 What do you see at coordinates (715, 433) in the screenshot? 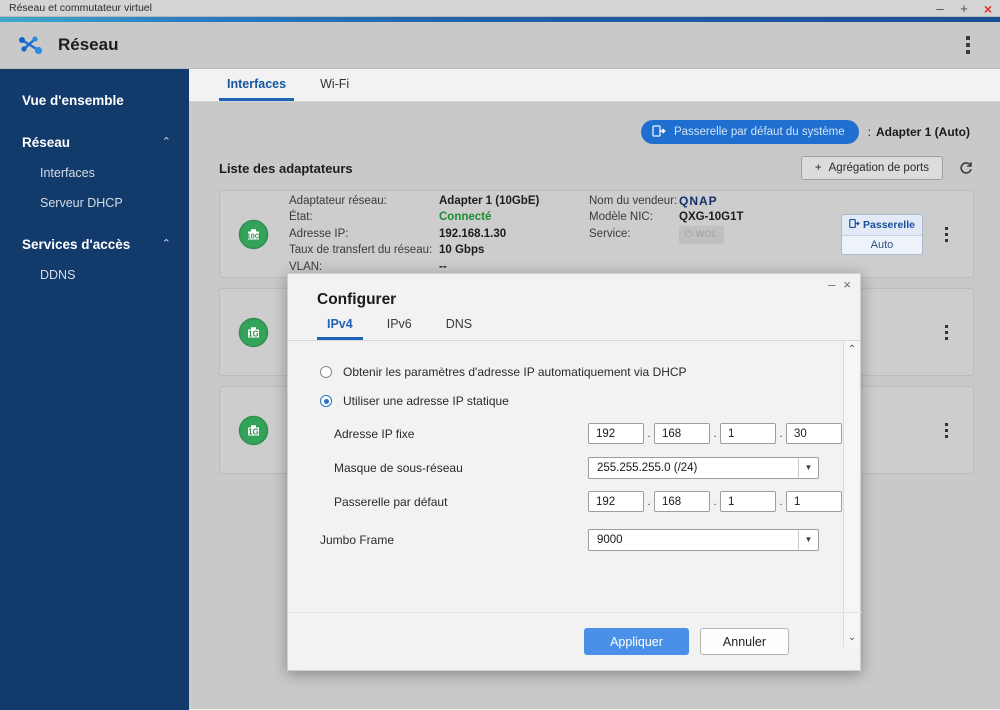
I see `fixed-ip-input-group: 192 . 168 . 1 . 30` at bounding box center [715, 433].